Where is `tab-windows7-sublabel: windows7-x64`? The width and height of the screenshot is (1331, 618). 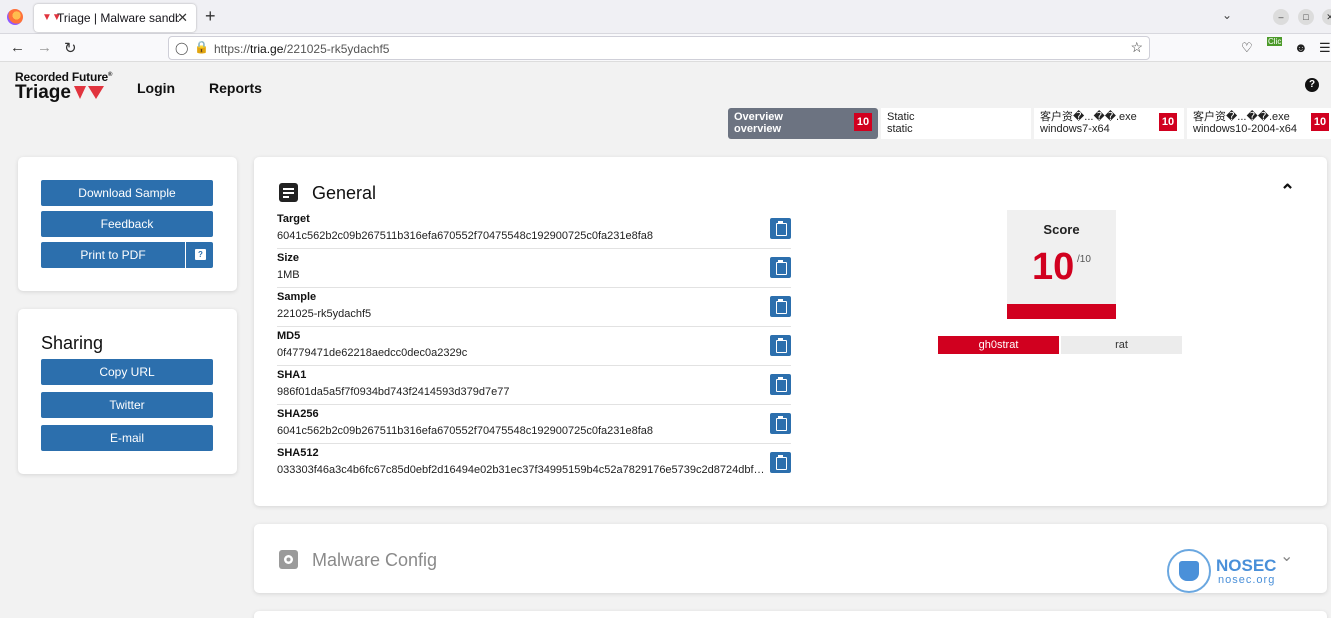
tab-windows7-sublabel: windows7-x64 is located at coordinates (1075, 129).